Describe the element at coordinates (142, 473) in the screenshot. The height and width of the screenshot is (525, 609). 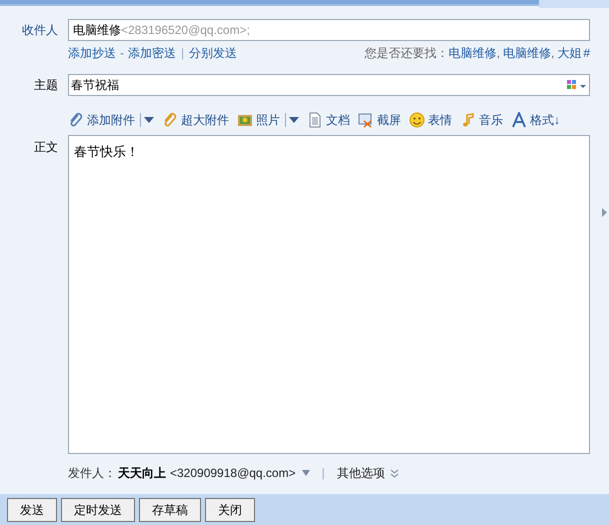
I see `sender-name: 天天向上` at that location.